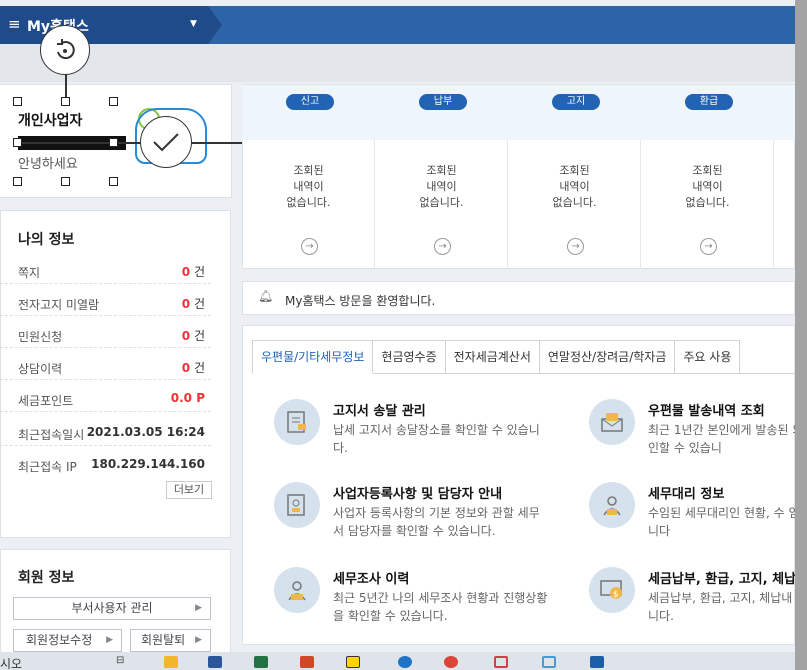 This screenshot has height=670, width=807. I want to click on tab-e-invoice: 전자세금계산서, so click(492, 357).